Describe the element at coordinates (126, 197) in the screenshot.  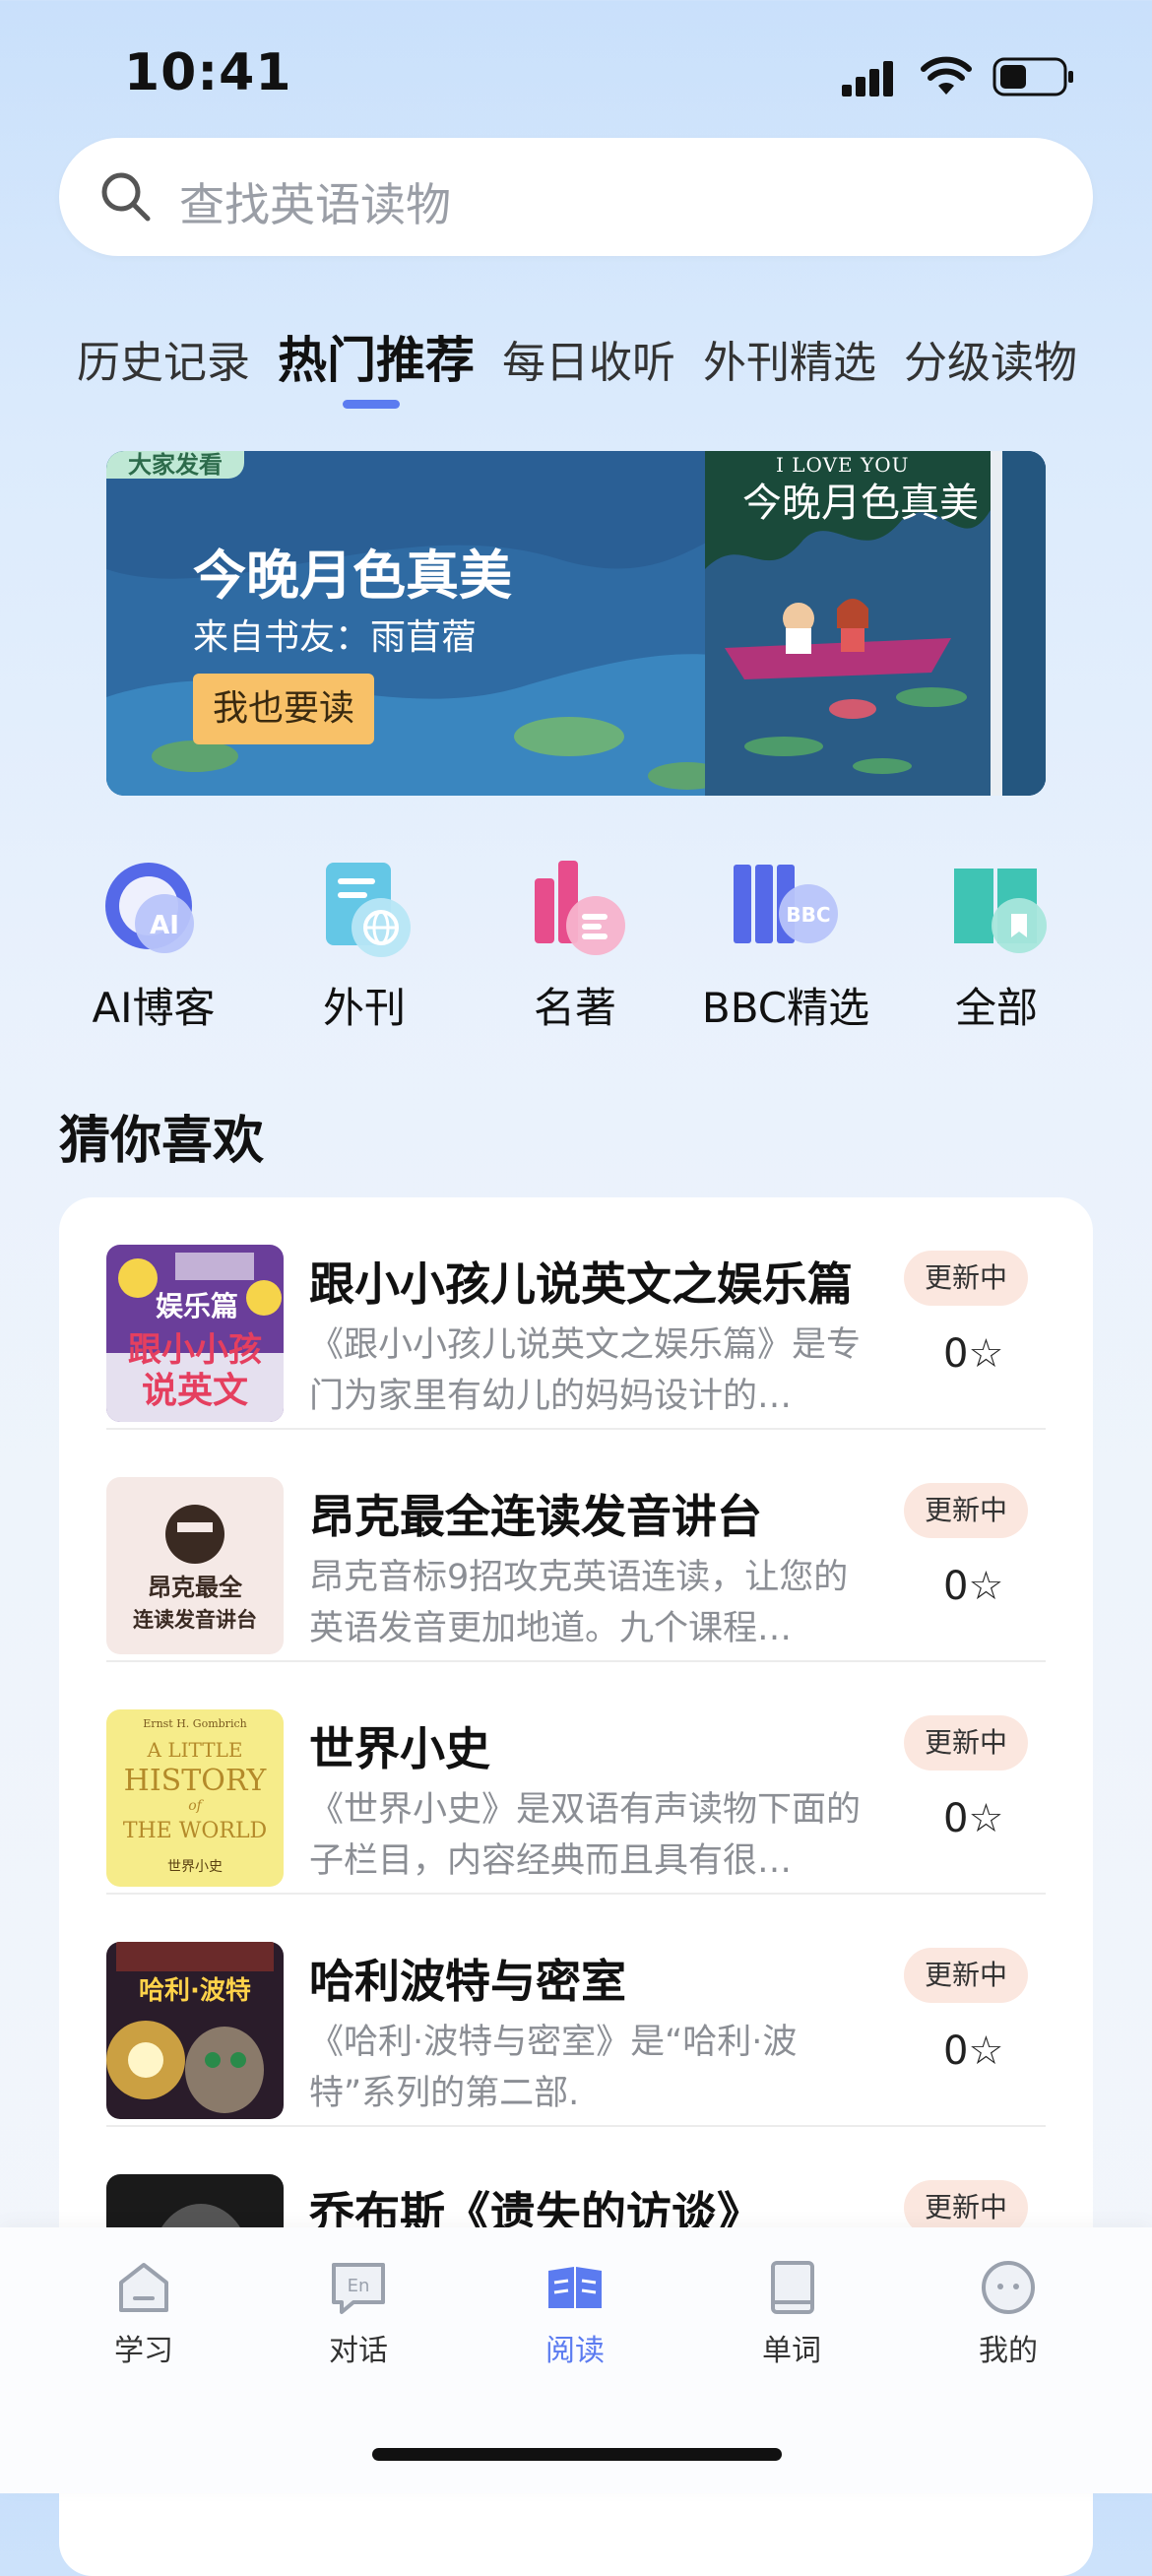
I see `search-icon` at that location.